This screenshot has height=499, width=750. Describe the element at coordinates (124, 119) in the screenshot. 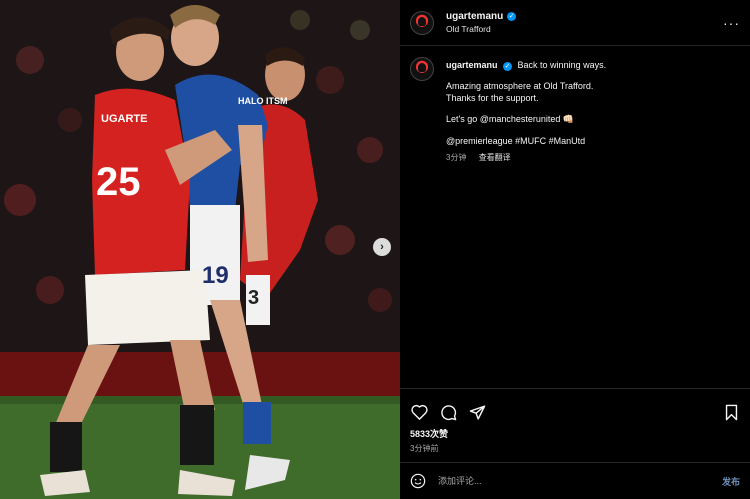

I see `jersey-name: UGARTE` at that location.